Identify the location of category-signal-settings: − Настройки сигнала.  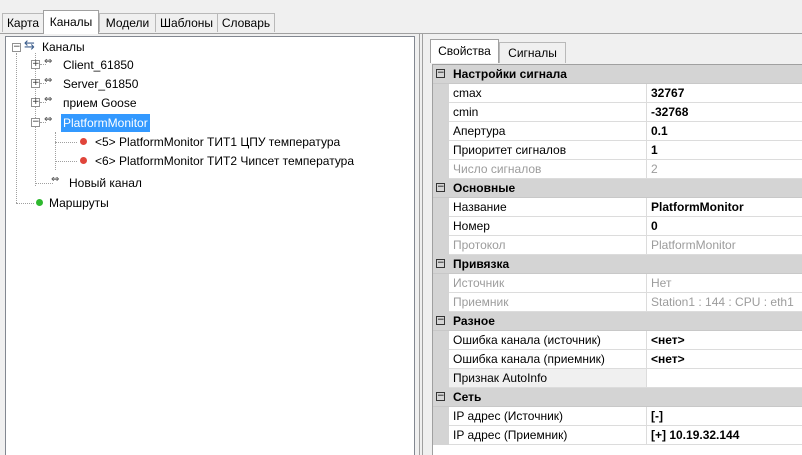
(617, 74).